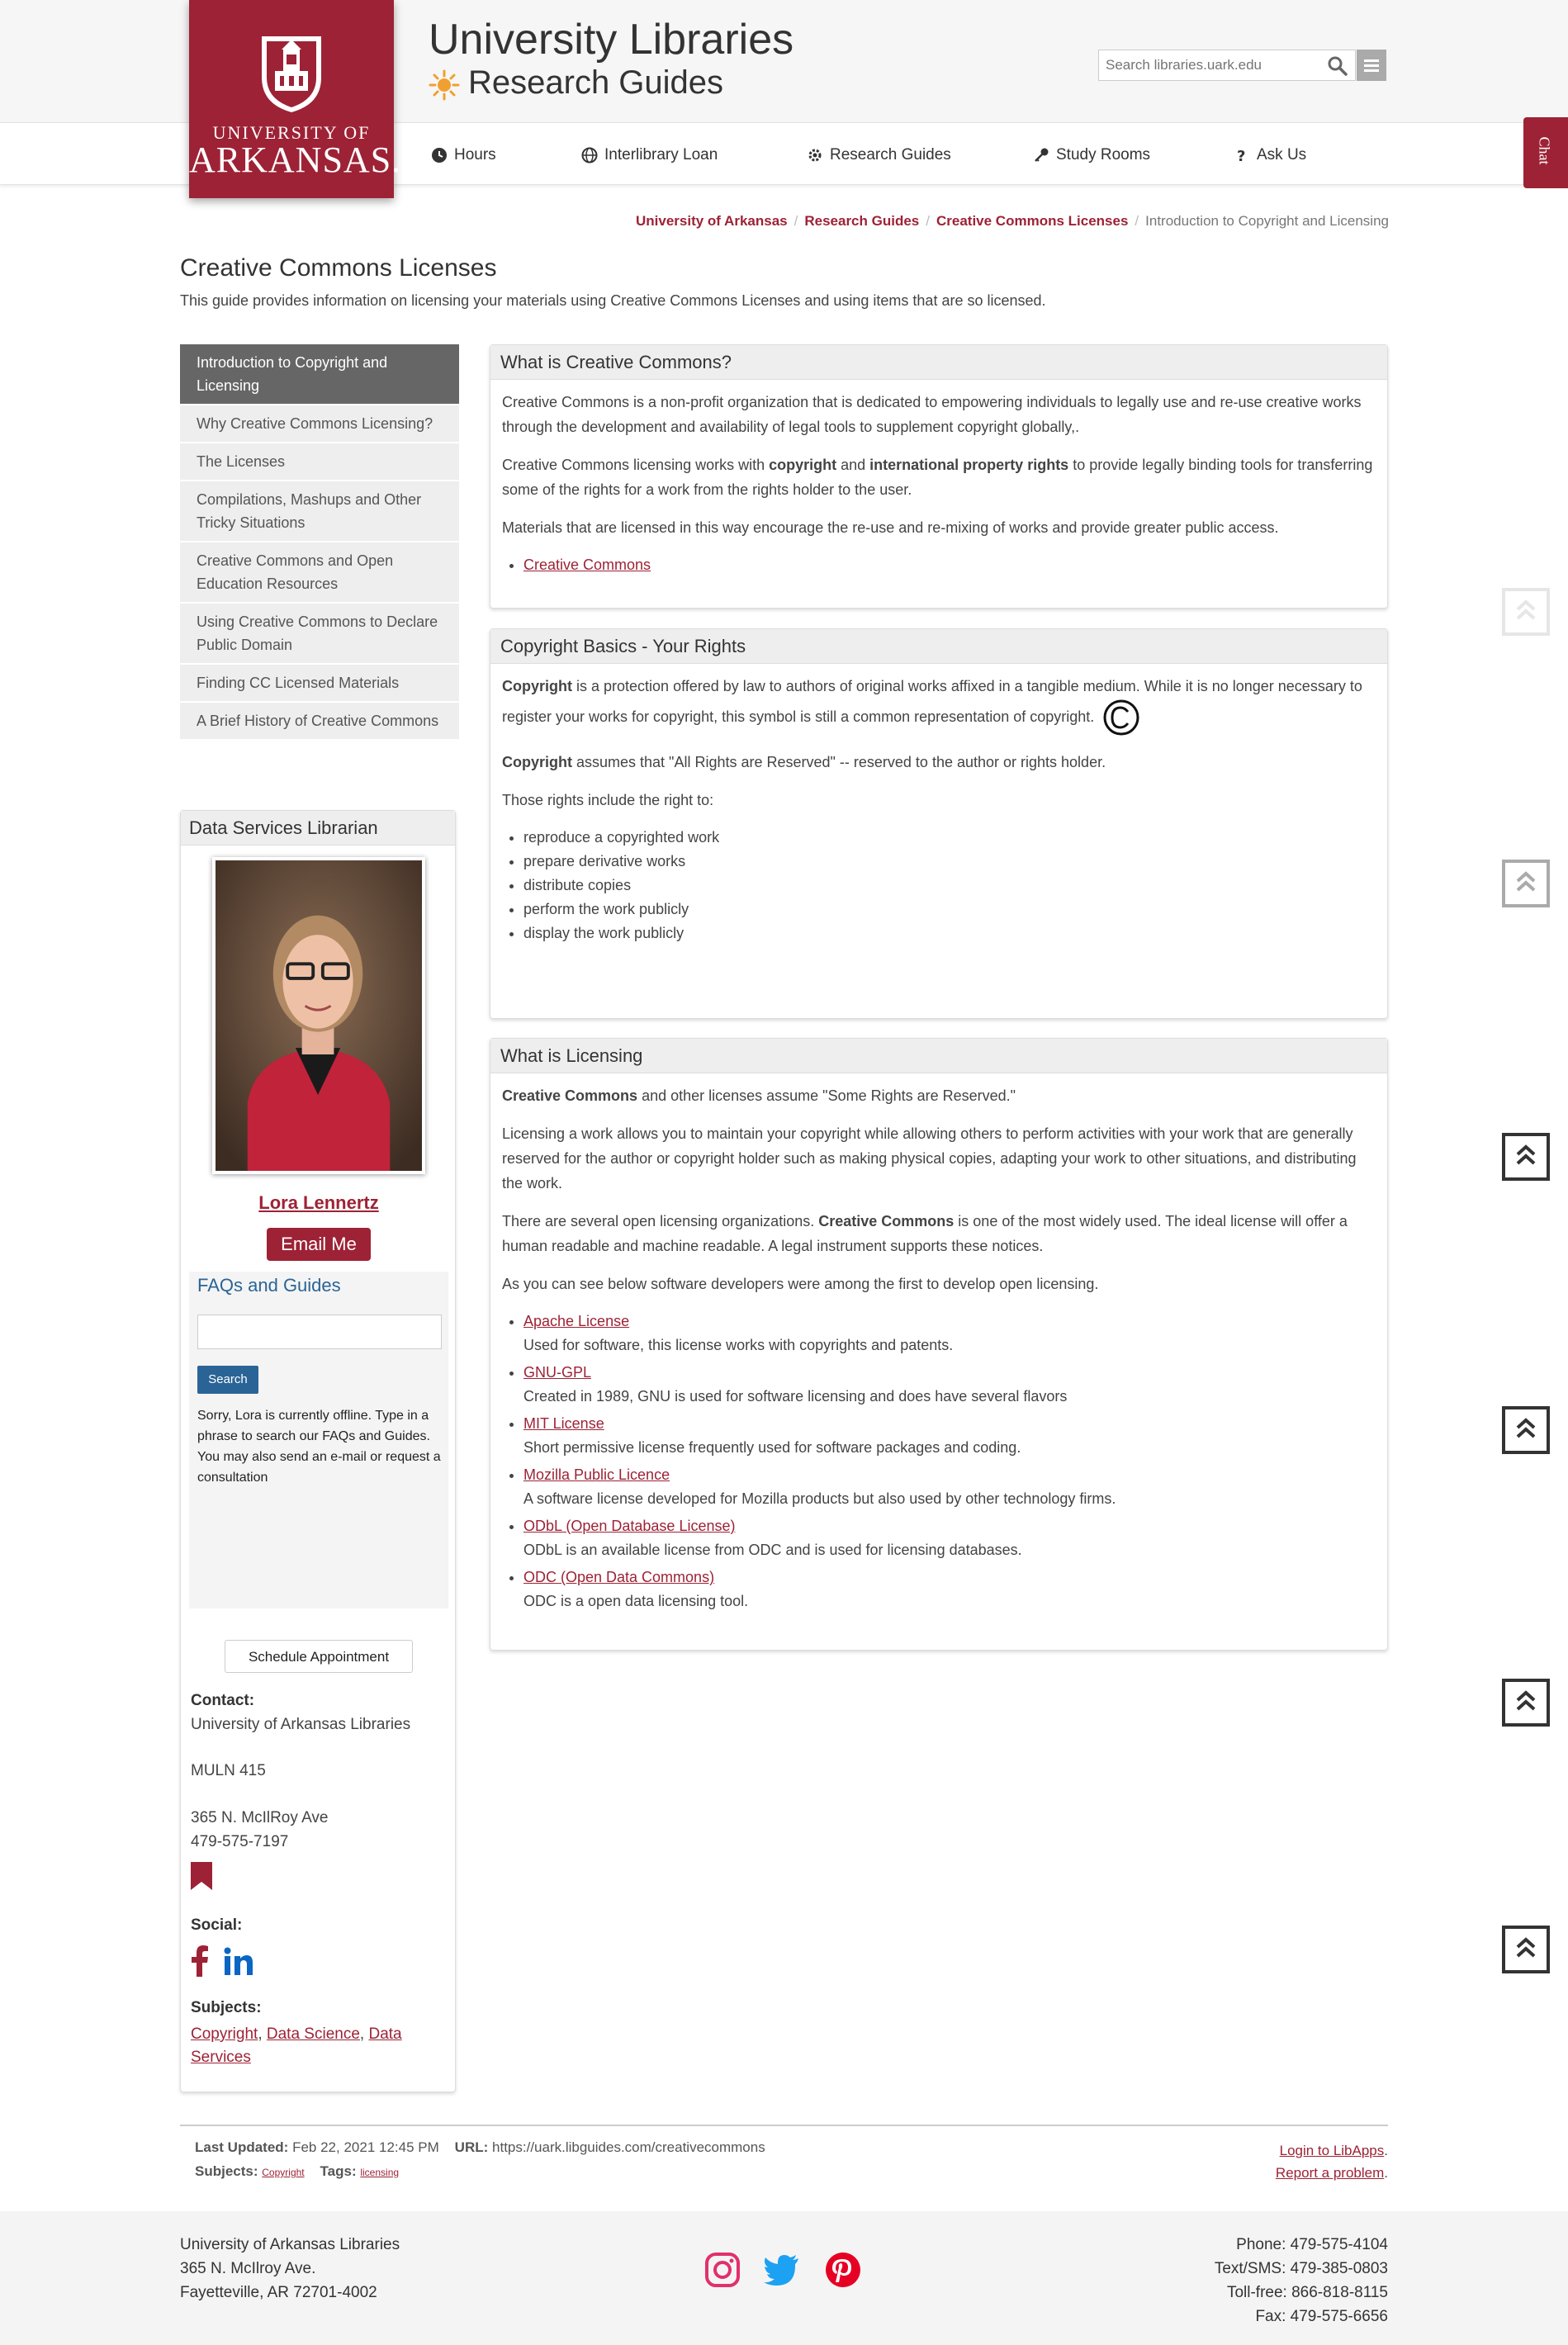 The width and height of the screenshot is (1568, 2345). What do you see at coordinates (201, 1876) in the screenshot?
I see `bookmark-icon` at bounding box center [201, 1876].